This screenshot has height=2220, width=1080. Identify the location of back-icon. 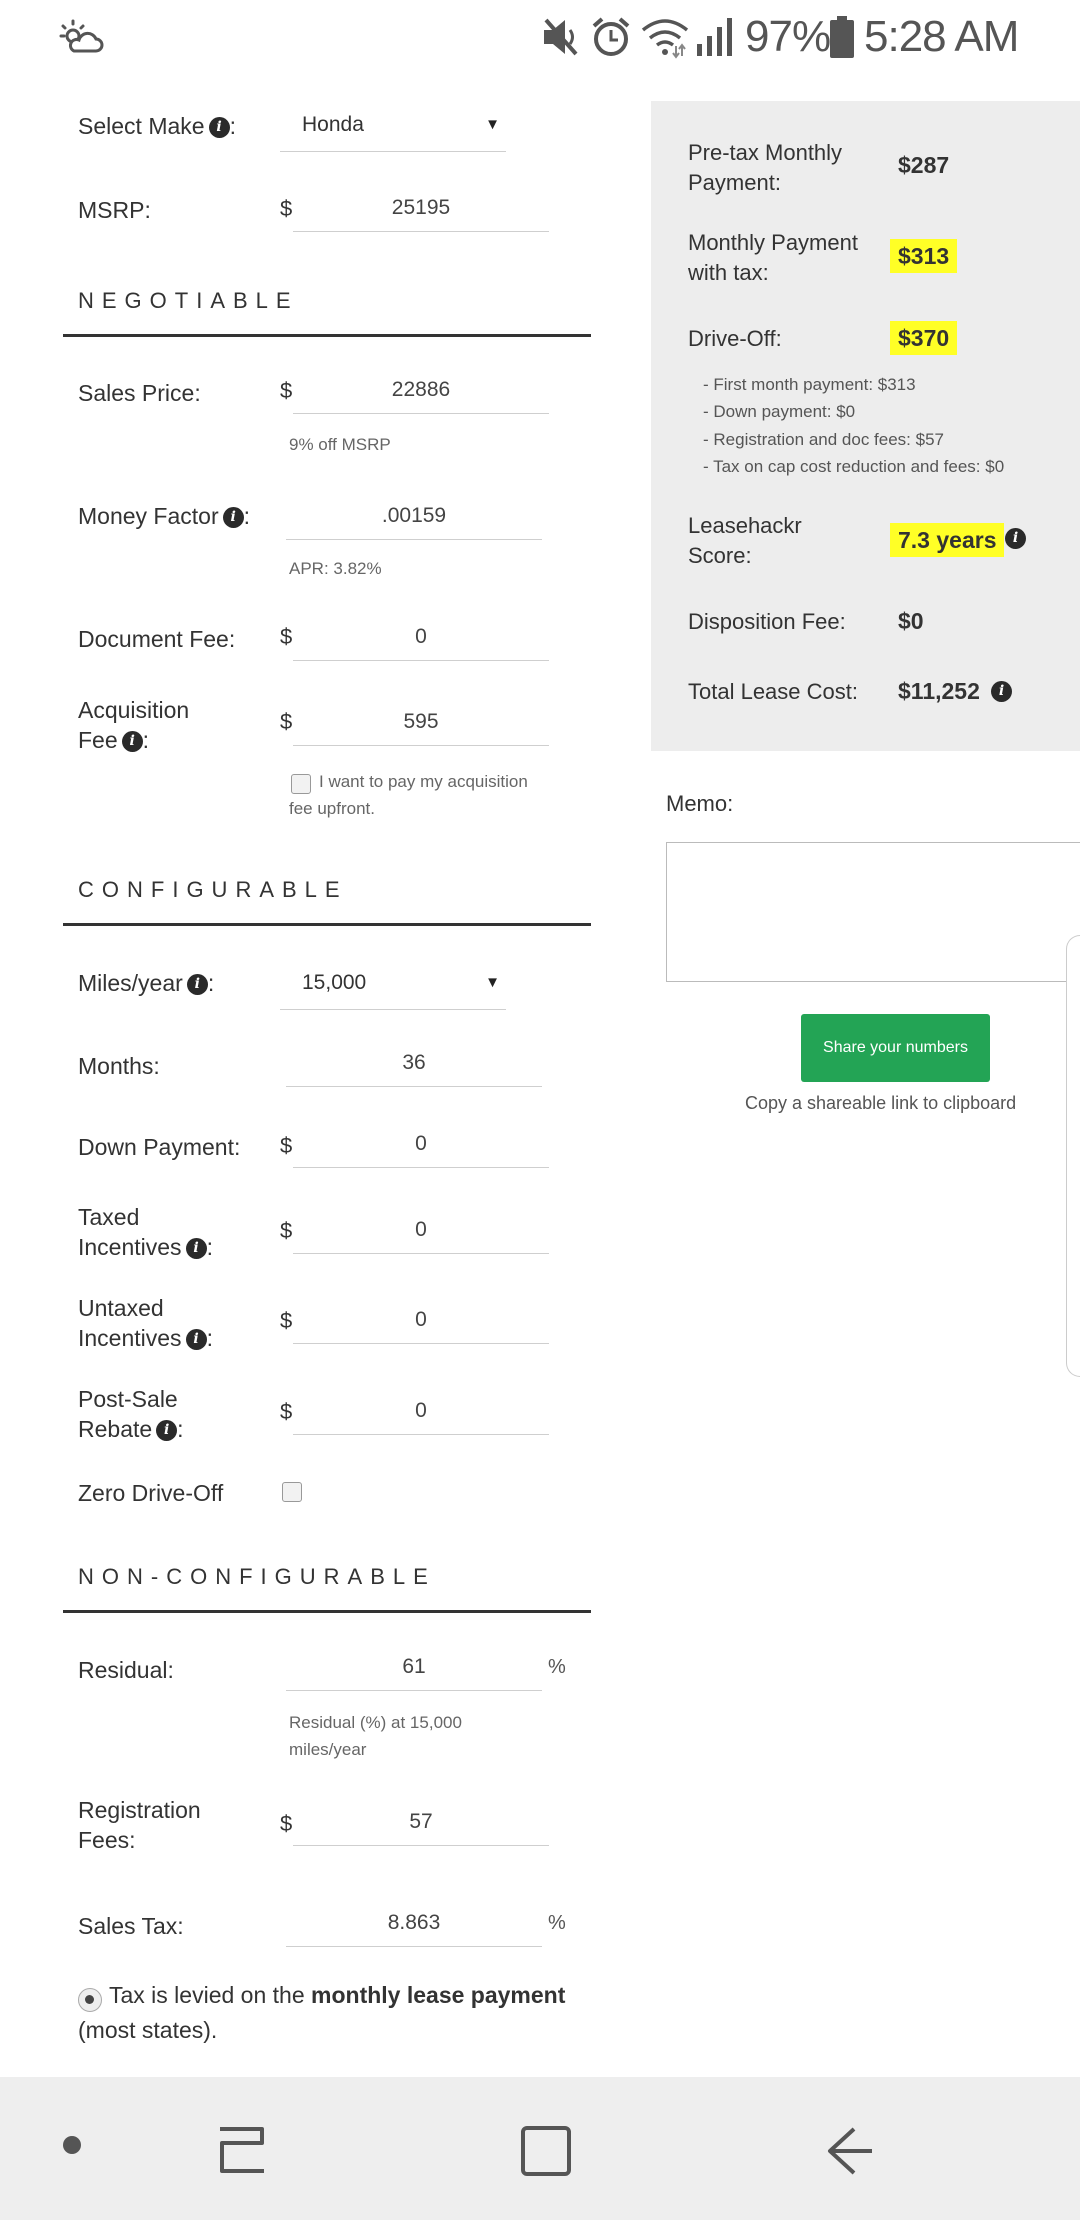
(850, 2151).